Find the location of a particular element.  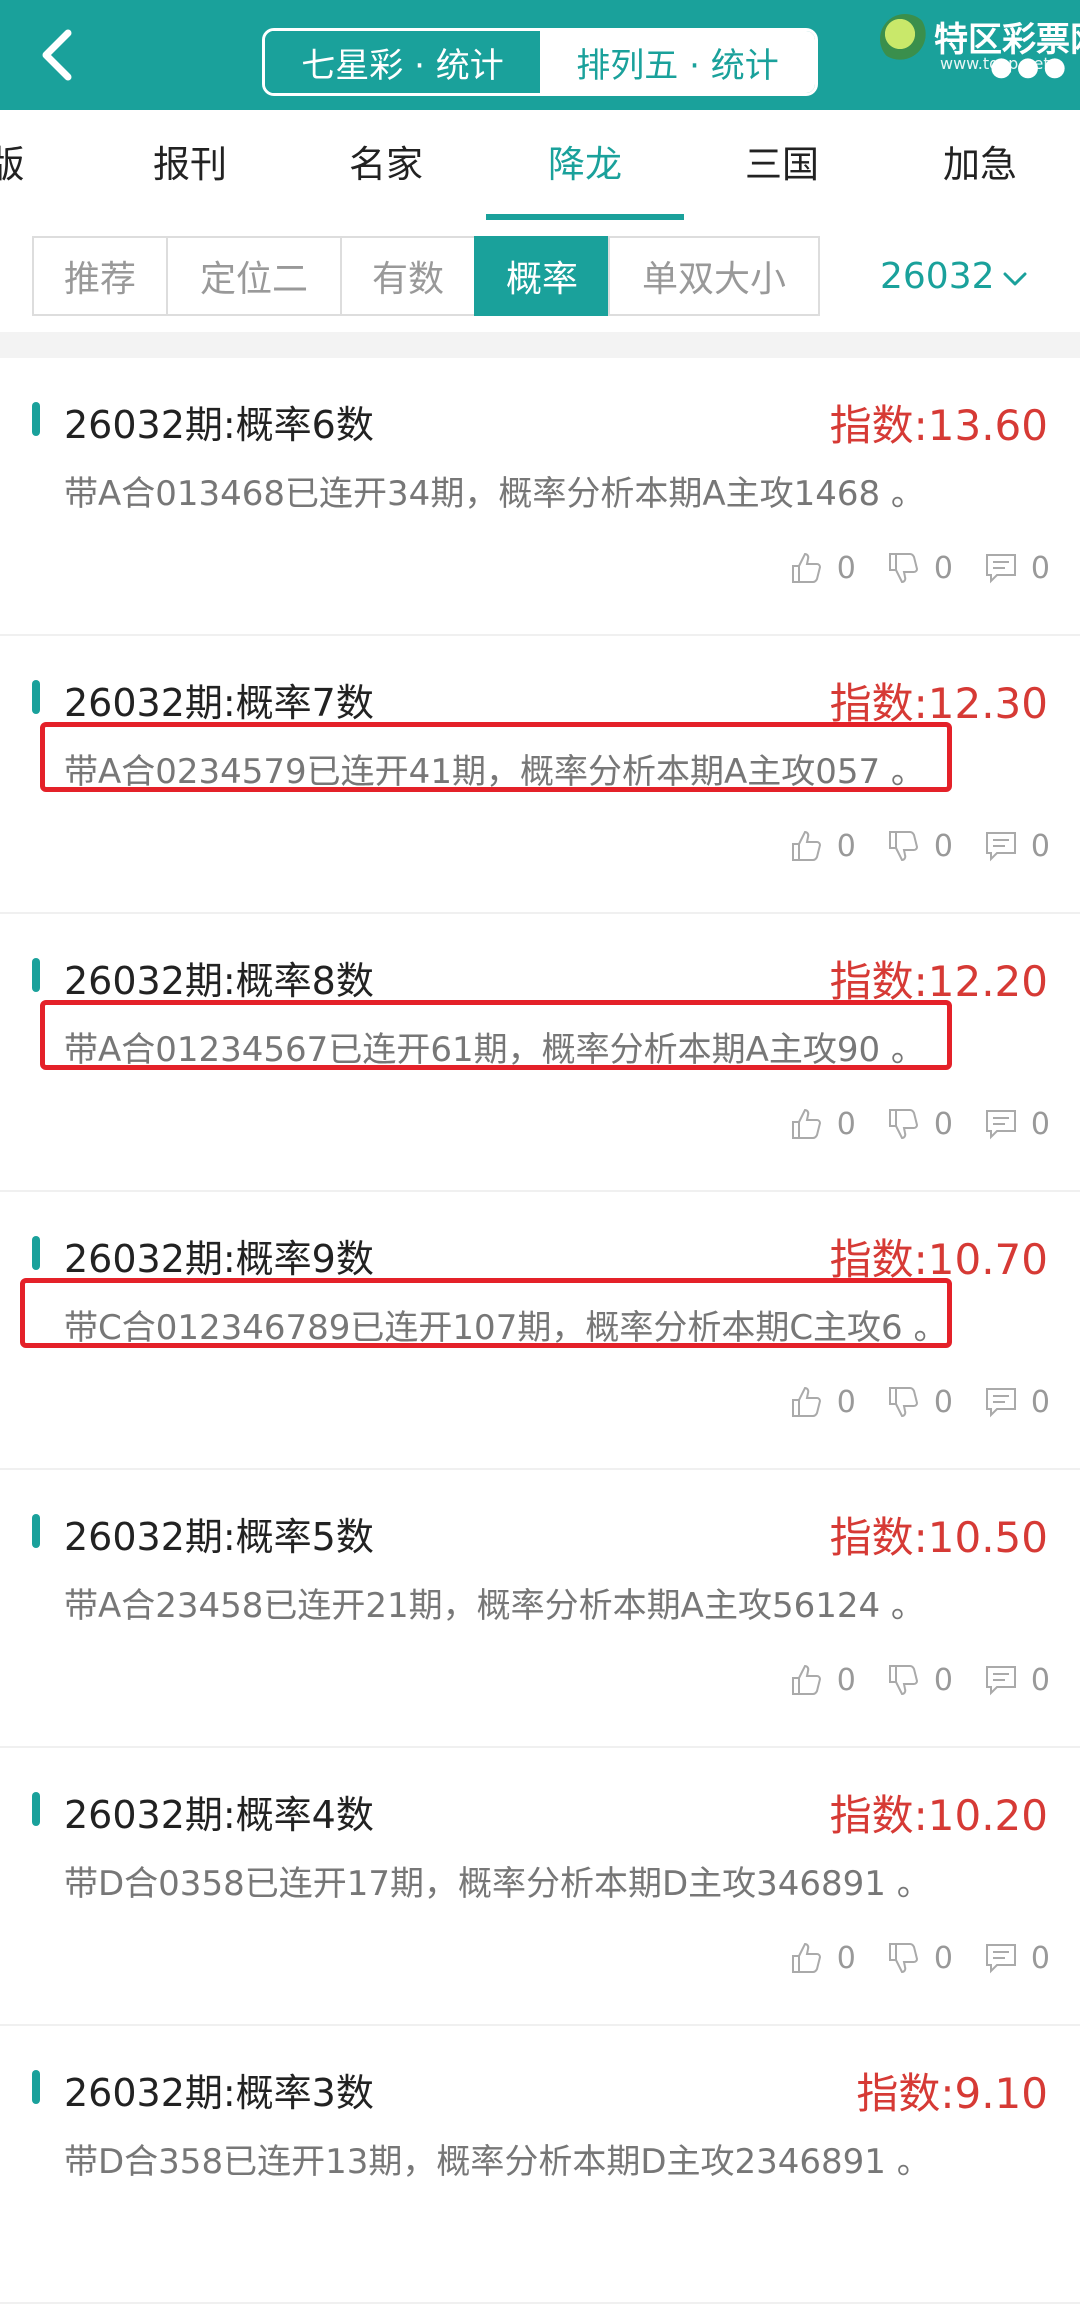

chevron-down-icon is located at coordinates (1015, 279).